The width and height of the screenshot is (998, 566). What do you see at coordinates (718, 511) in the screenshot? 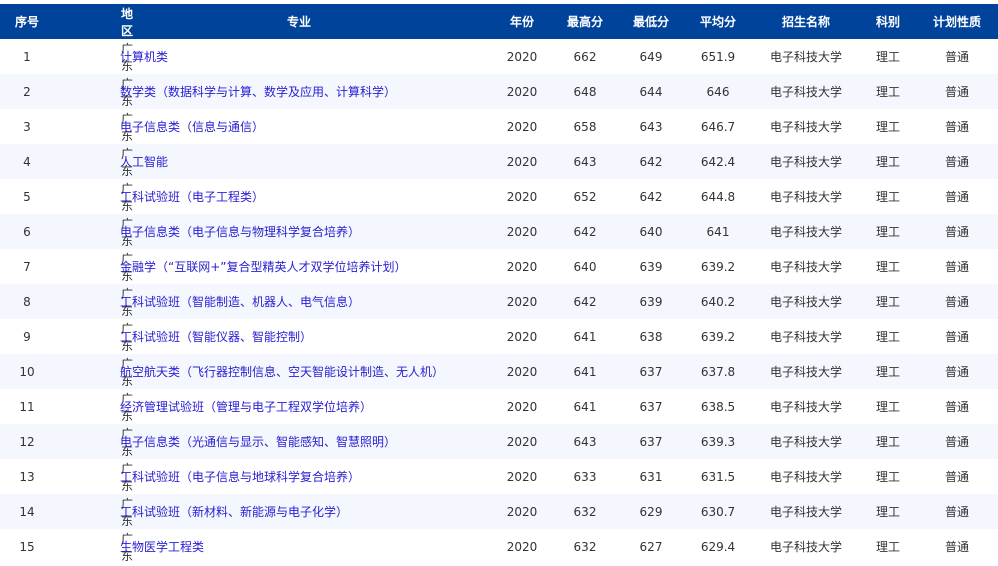
I see `cell-avg-score: 630.7` at bounding box center [718, 511].